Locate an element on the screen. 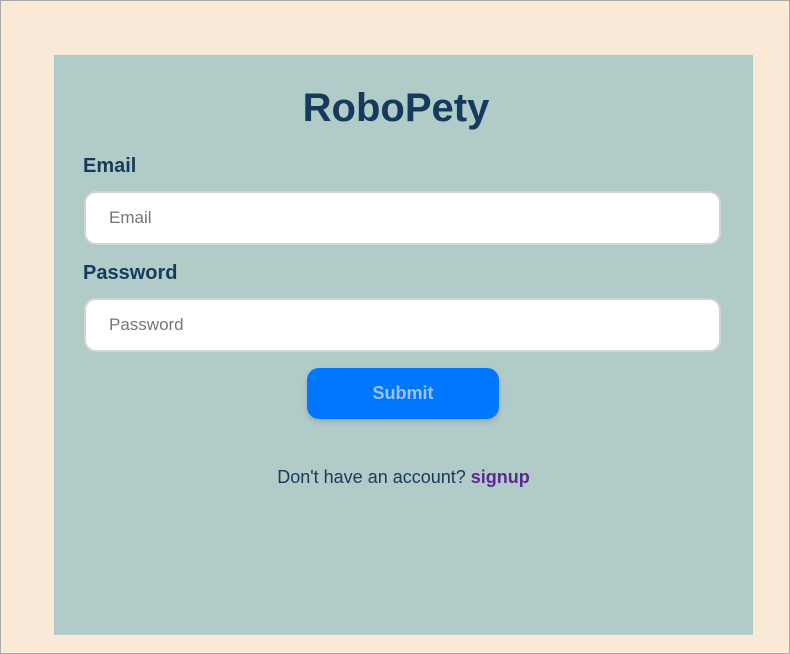 The image size is (790, 654). app-title: RoboPety is located at coordinates (396, 108).